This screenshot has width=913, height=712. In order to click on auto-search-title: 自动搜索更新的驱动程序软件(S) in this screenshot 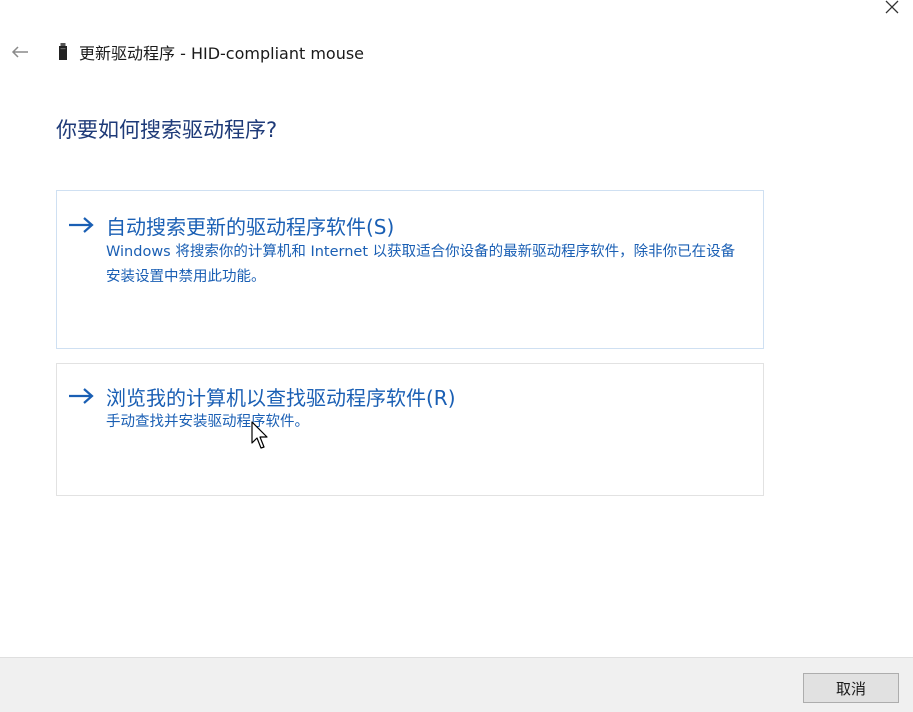, I will do `click(250, 227)`.